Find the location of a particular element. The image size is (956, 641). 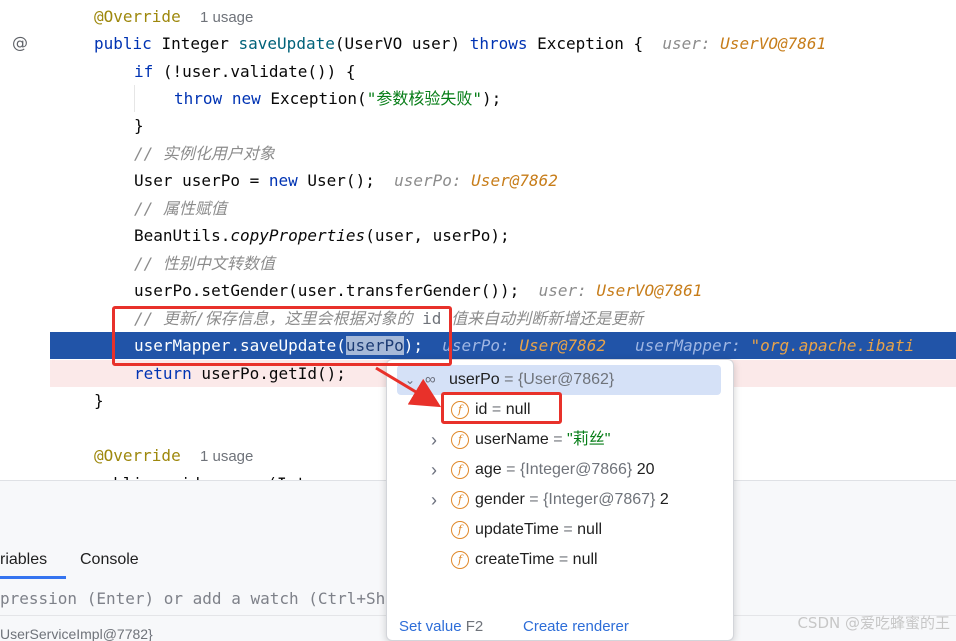

create-renderer-link: Create renderer is located at coordinates (576, 626).